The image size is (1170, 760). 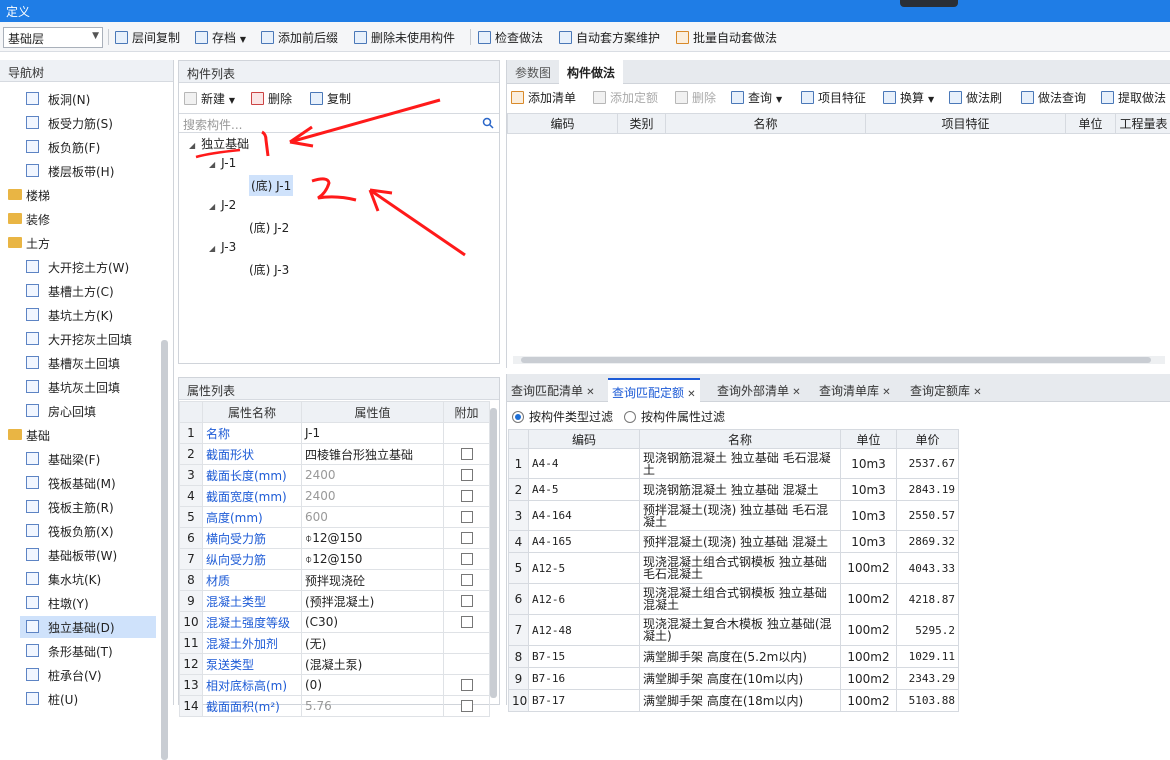 I want to click on property-row: 9混凝土类型(预拌混凝土), so click(x=335, y=601).